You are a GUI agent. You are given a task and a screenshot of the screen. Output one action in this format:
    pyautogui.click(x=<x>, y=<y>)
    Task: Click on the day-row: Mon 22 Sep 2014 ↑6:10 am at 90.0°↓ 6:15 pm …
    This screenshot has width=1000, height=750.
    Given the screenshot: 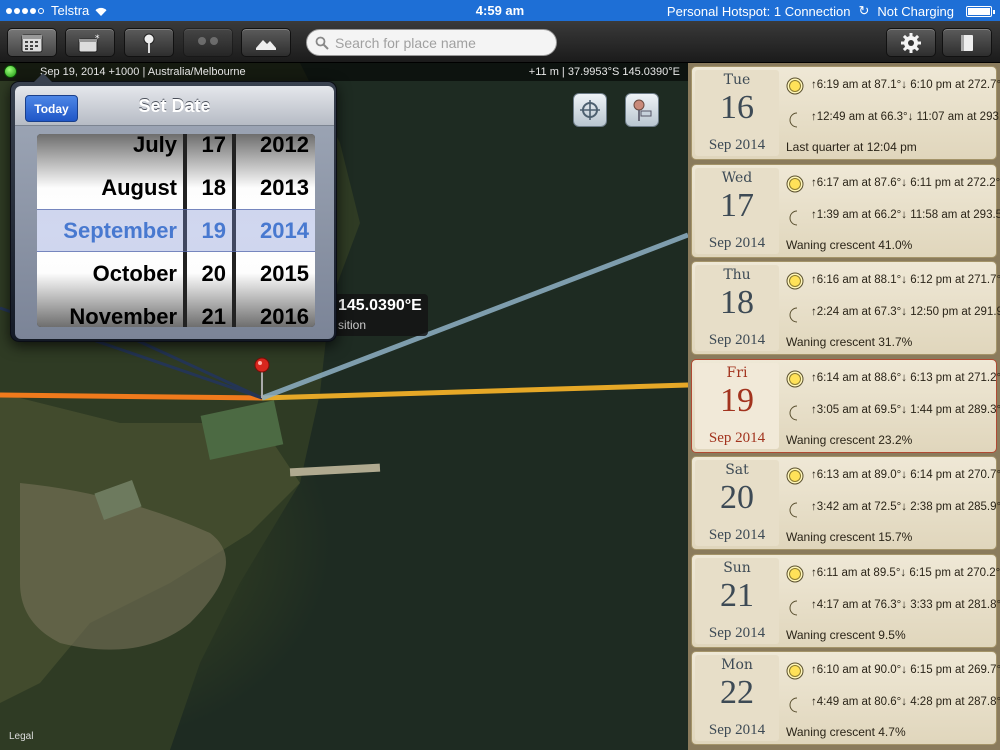 What is the action you would take?
    pyautogui.click(x=845, y=698)
    